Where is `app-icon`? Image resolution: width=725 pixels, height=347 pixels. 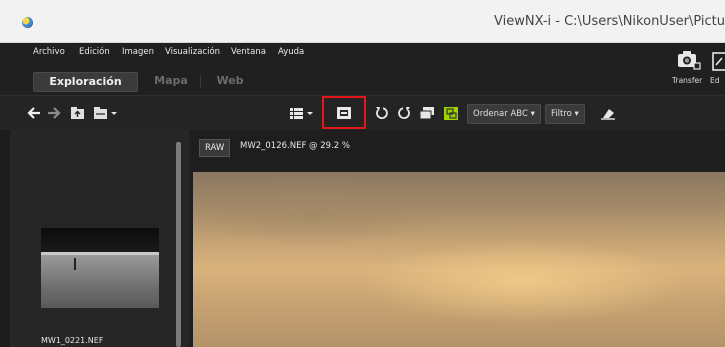
app-icon is located at coordinates (27, 22).